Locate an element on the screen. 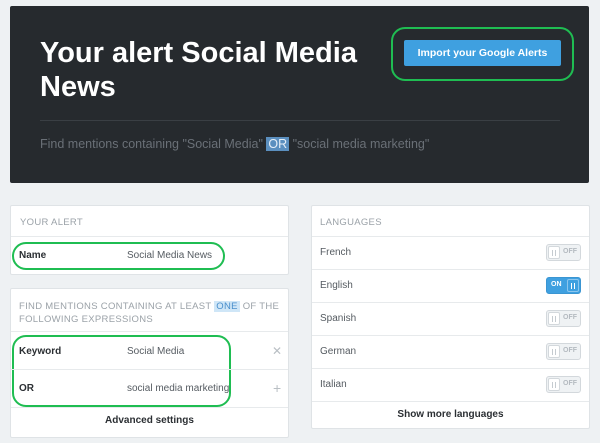 This screenshot has width=600, height=443. language-row-spanish: Spanish OFF is located at coordinates (450, 318).